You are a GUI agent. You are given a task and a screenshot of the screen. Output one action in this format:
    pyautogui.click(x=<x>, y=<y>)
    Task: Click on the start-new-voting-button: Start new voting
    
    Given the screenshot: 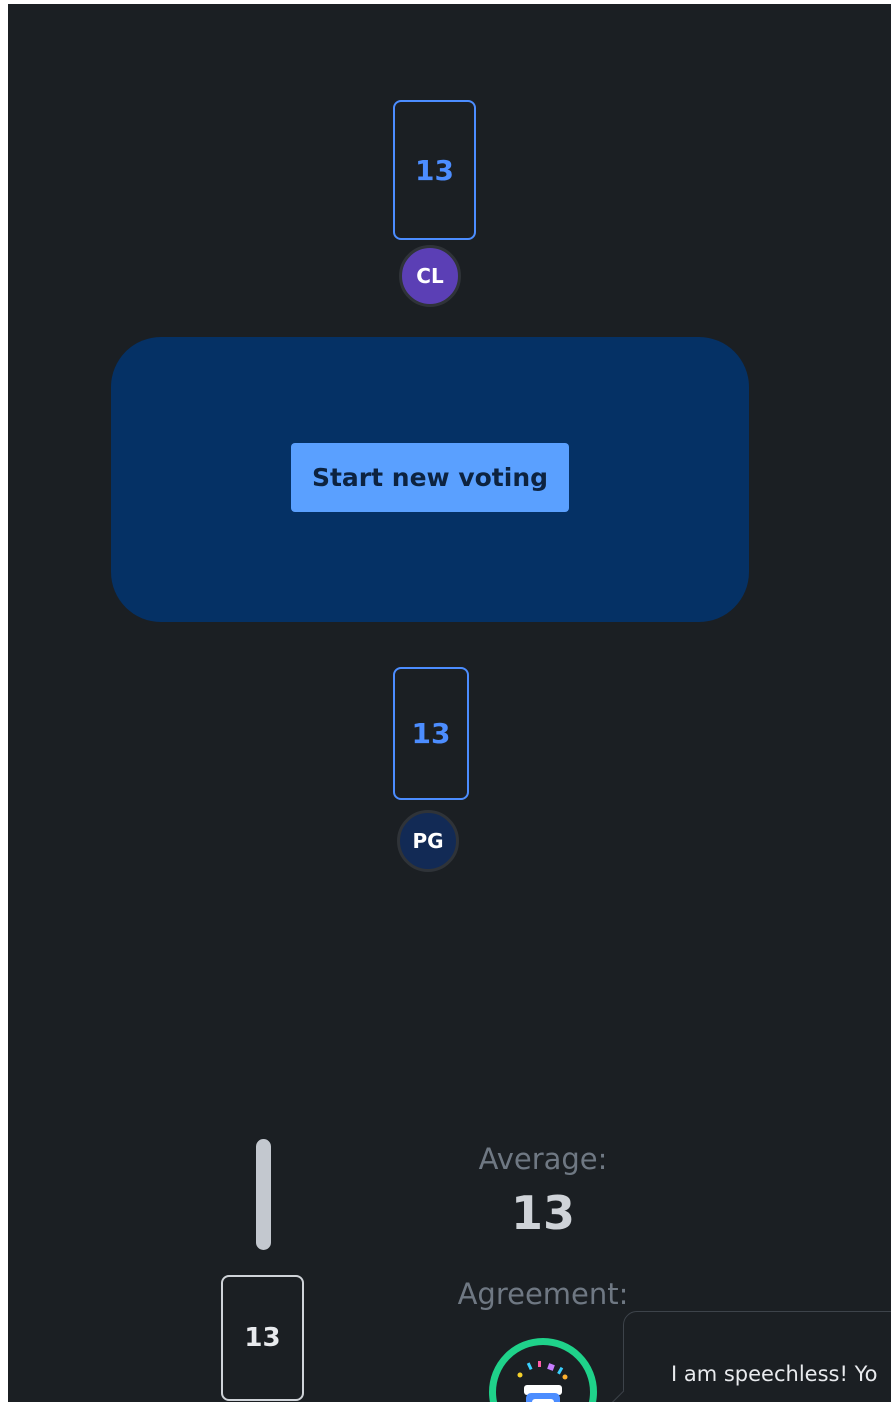 What is the action you would take?
    pyautogui.click(x=430, y=477)
    